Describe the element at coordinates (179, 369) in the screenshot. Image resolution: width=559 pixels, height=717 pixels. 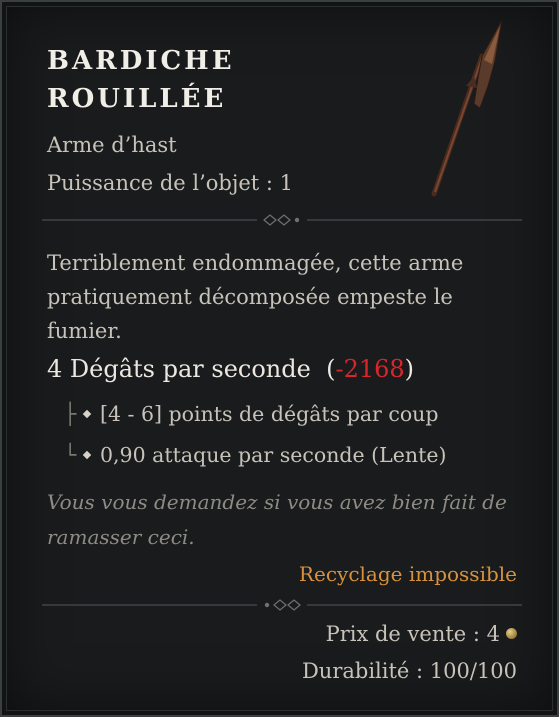
I see `dps-value: 4 Dégâts par seconde` at that location.